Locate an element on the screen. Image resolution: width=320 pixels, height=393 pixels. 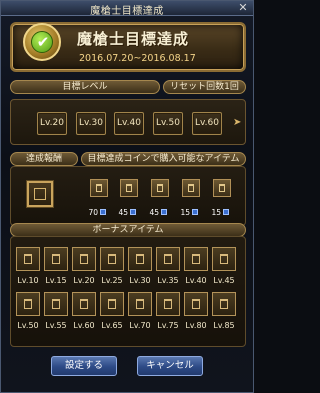
reward-frame-icon is located at coordinates (40, 194).